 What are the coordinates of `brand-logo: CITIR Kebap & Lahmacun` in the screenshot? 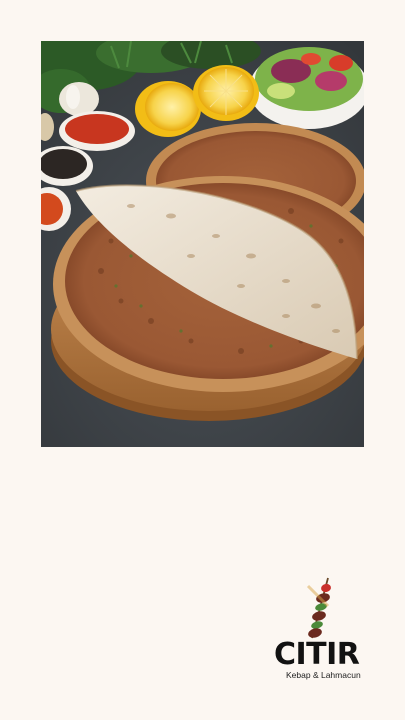 It's located at (320, 629).